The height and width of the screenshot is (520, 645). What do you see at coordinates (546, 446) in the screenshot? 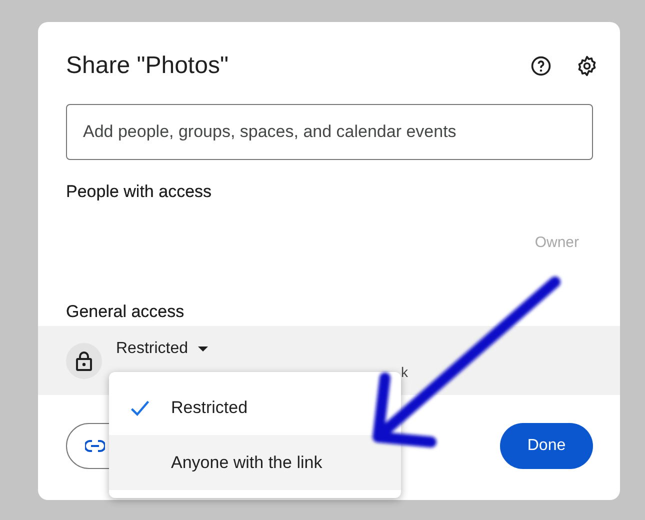
I see `done-button: Done` at bounding box center [546, 446].